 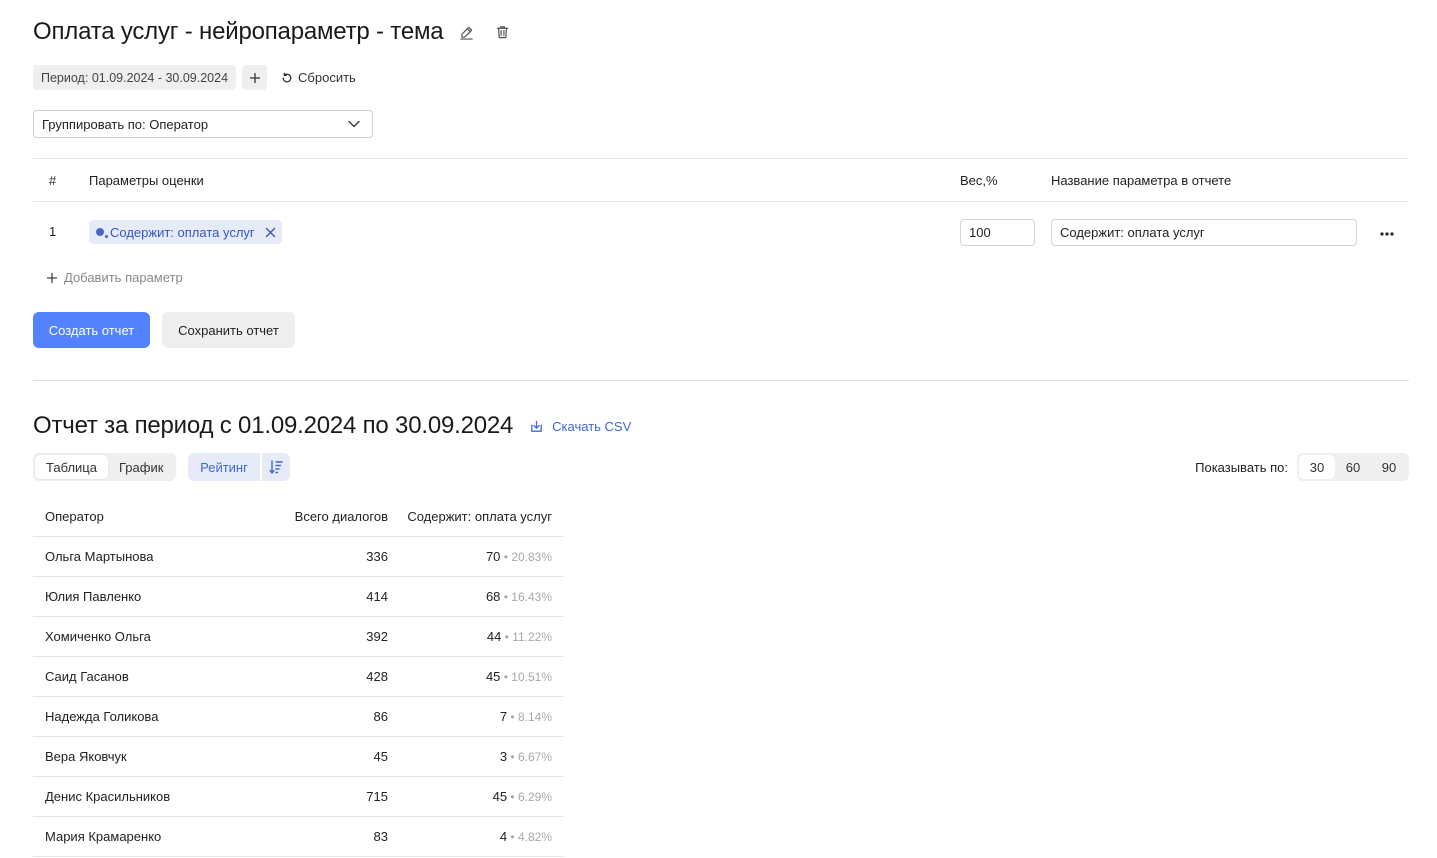 I want to click on col-param: Содержит: оплата услуг, so click(x=479, y=516).